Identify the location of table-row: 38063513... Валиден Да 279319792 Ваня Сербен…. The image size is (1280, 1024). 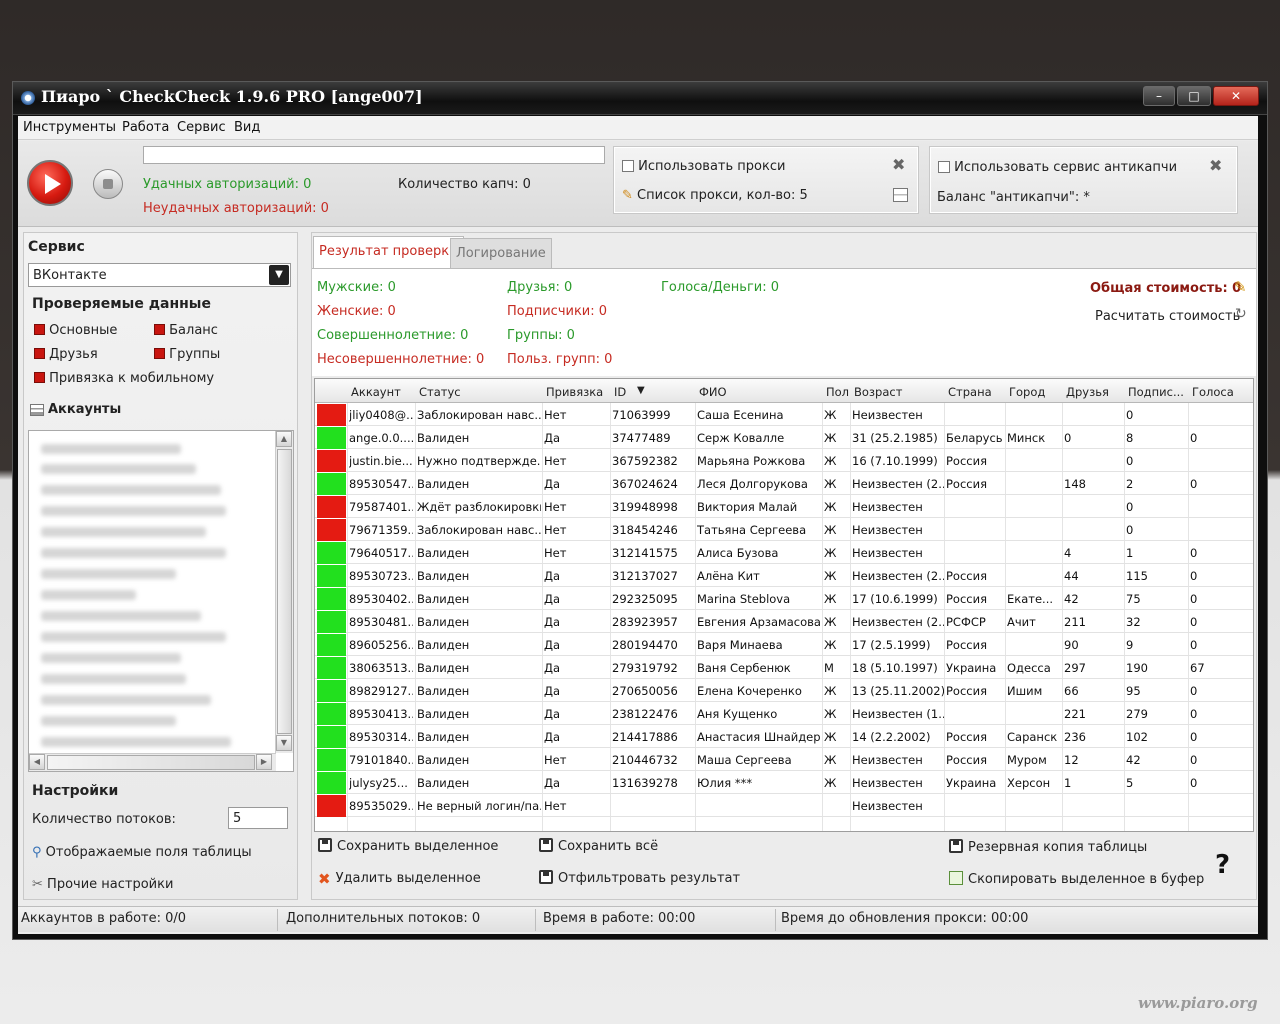
(784, 667).